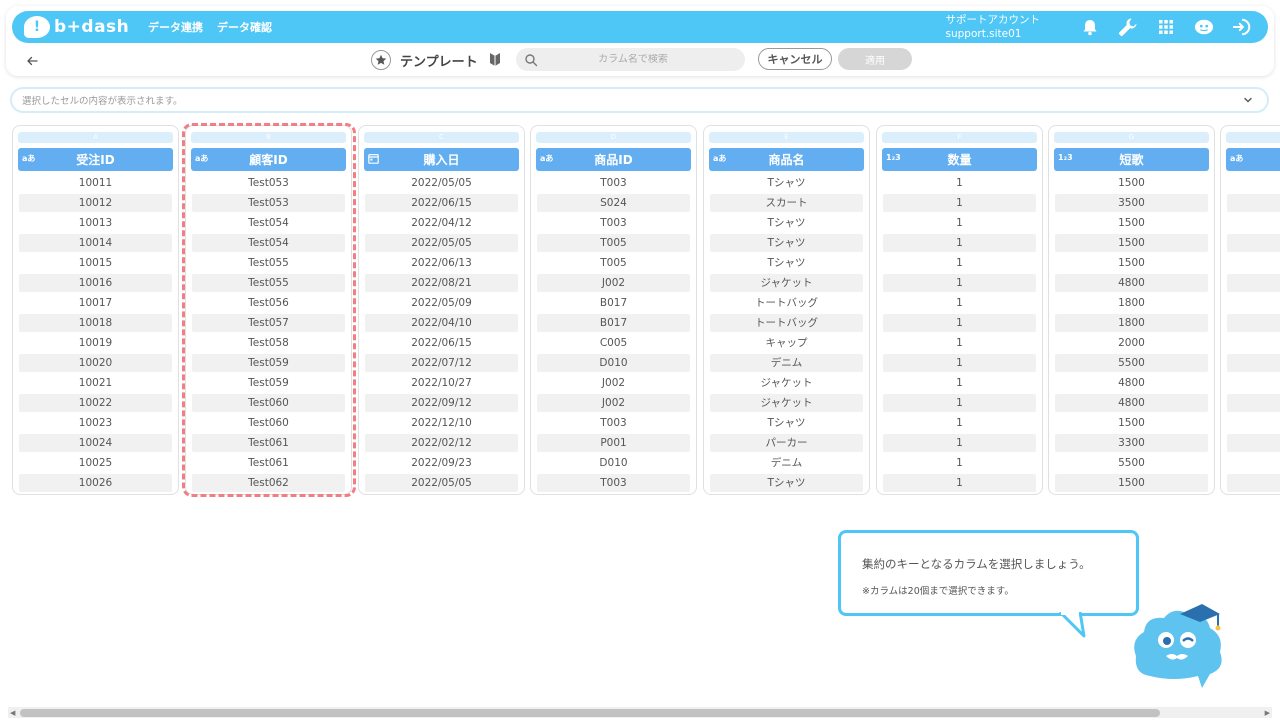  I want to click on table-cell: Test060, so click(268, 423).